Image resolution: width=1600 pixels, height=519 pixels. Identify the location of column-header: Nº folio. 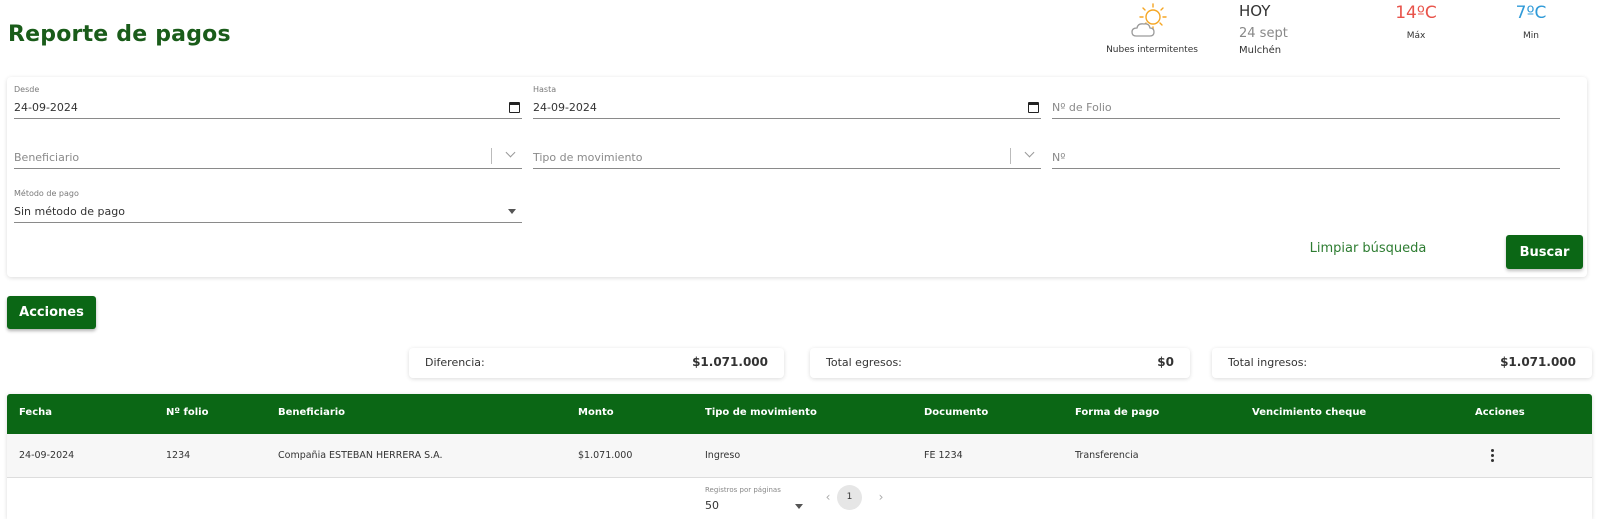
(187, 412).